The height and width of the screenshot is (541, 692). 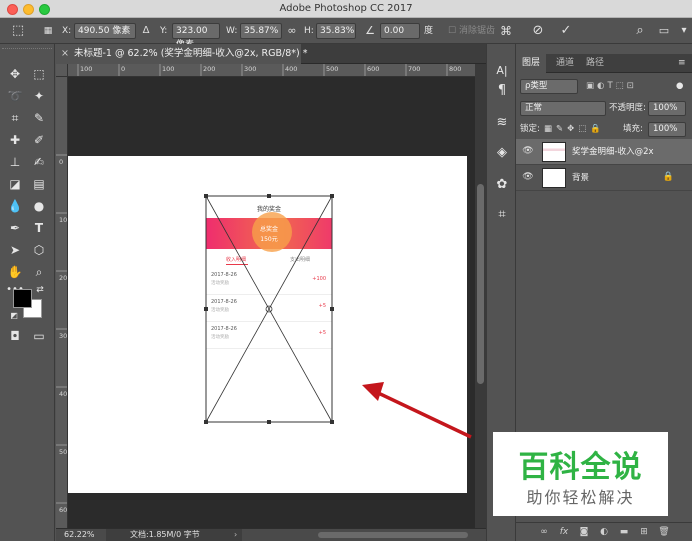 What do you see at coordinates (18, 31) in the screenshot?
I see `transform-tool-icon: ⬚` at bounding box center [18, 31].